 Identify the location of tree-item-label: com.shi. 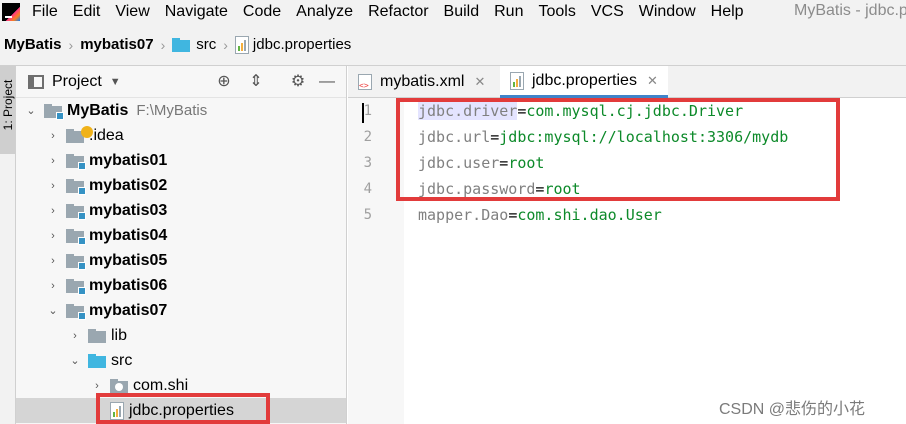
(161, 385).